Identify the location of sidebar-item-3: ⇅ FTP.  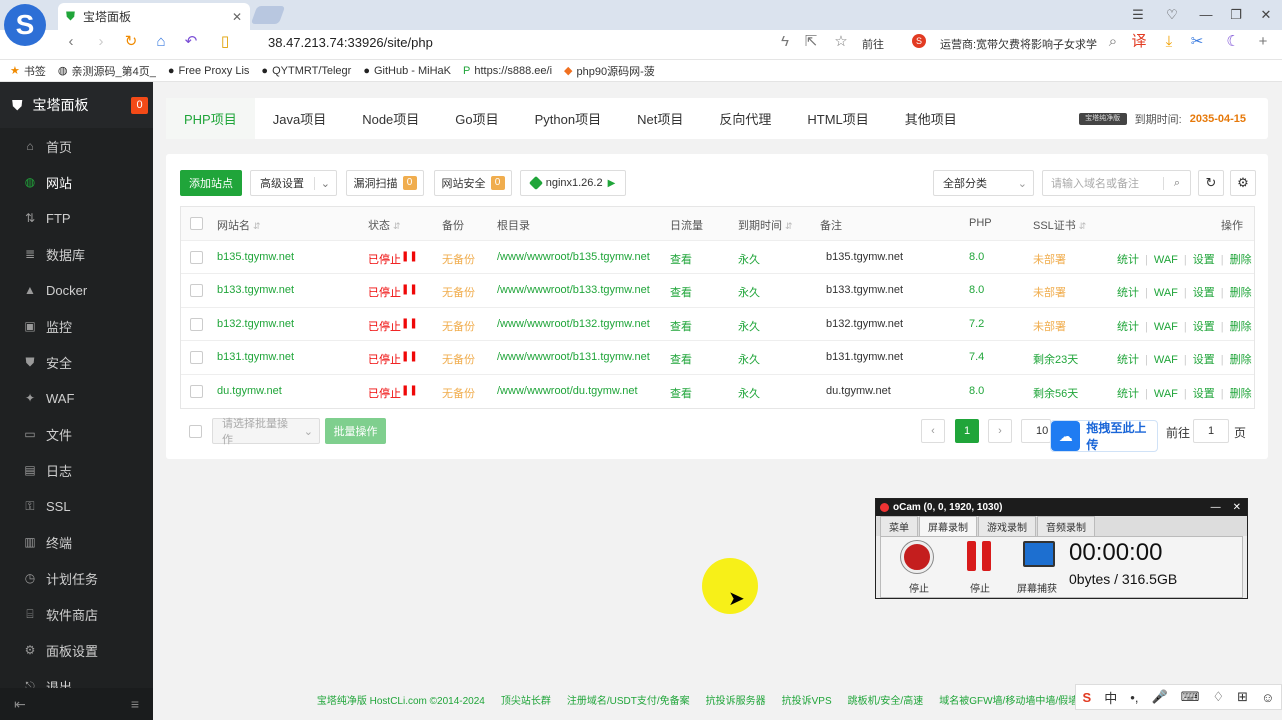
(76, 218).